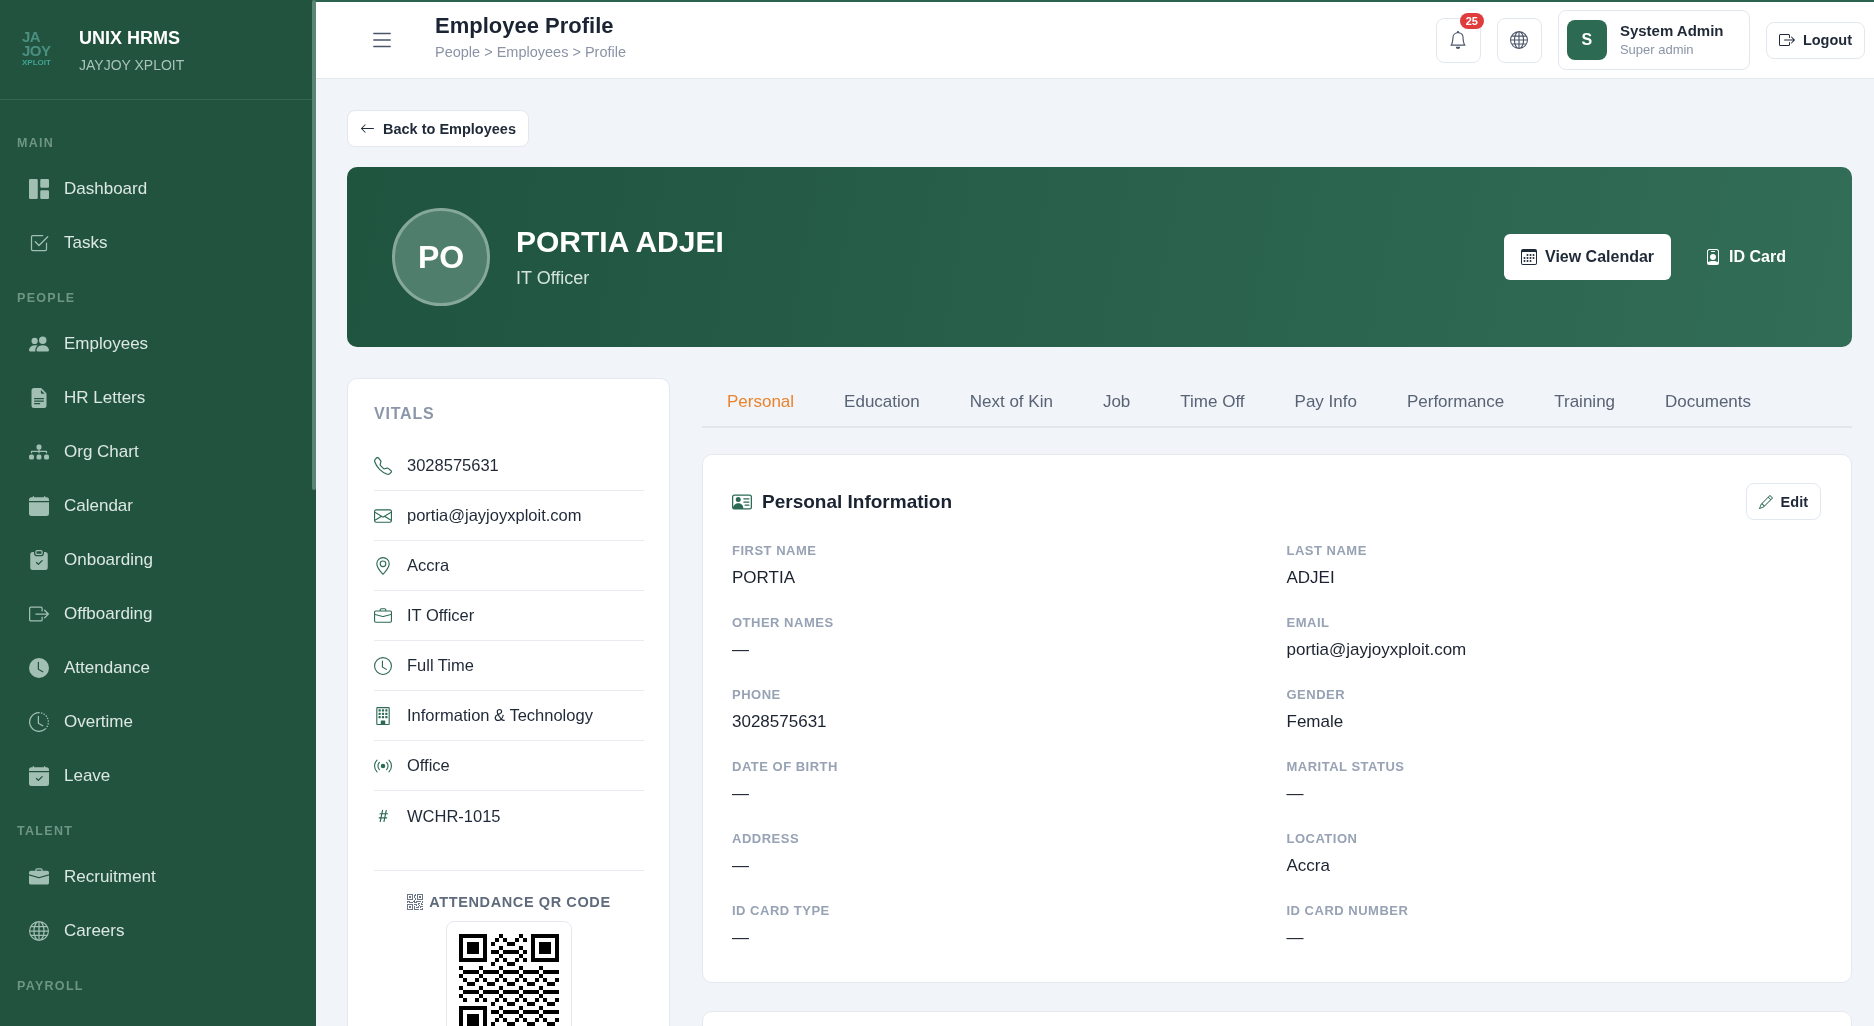 Image resolution: width=1874 pixels, height=1026 pixels. Describe the element at coordinates (440, 665) in the screenshot. I see `vital-value: Full Time` at that location.